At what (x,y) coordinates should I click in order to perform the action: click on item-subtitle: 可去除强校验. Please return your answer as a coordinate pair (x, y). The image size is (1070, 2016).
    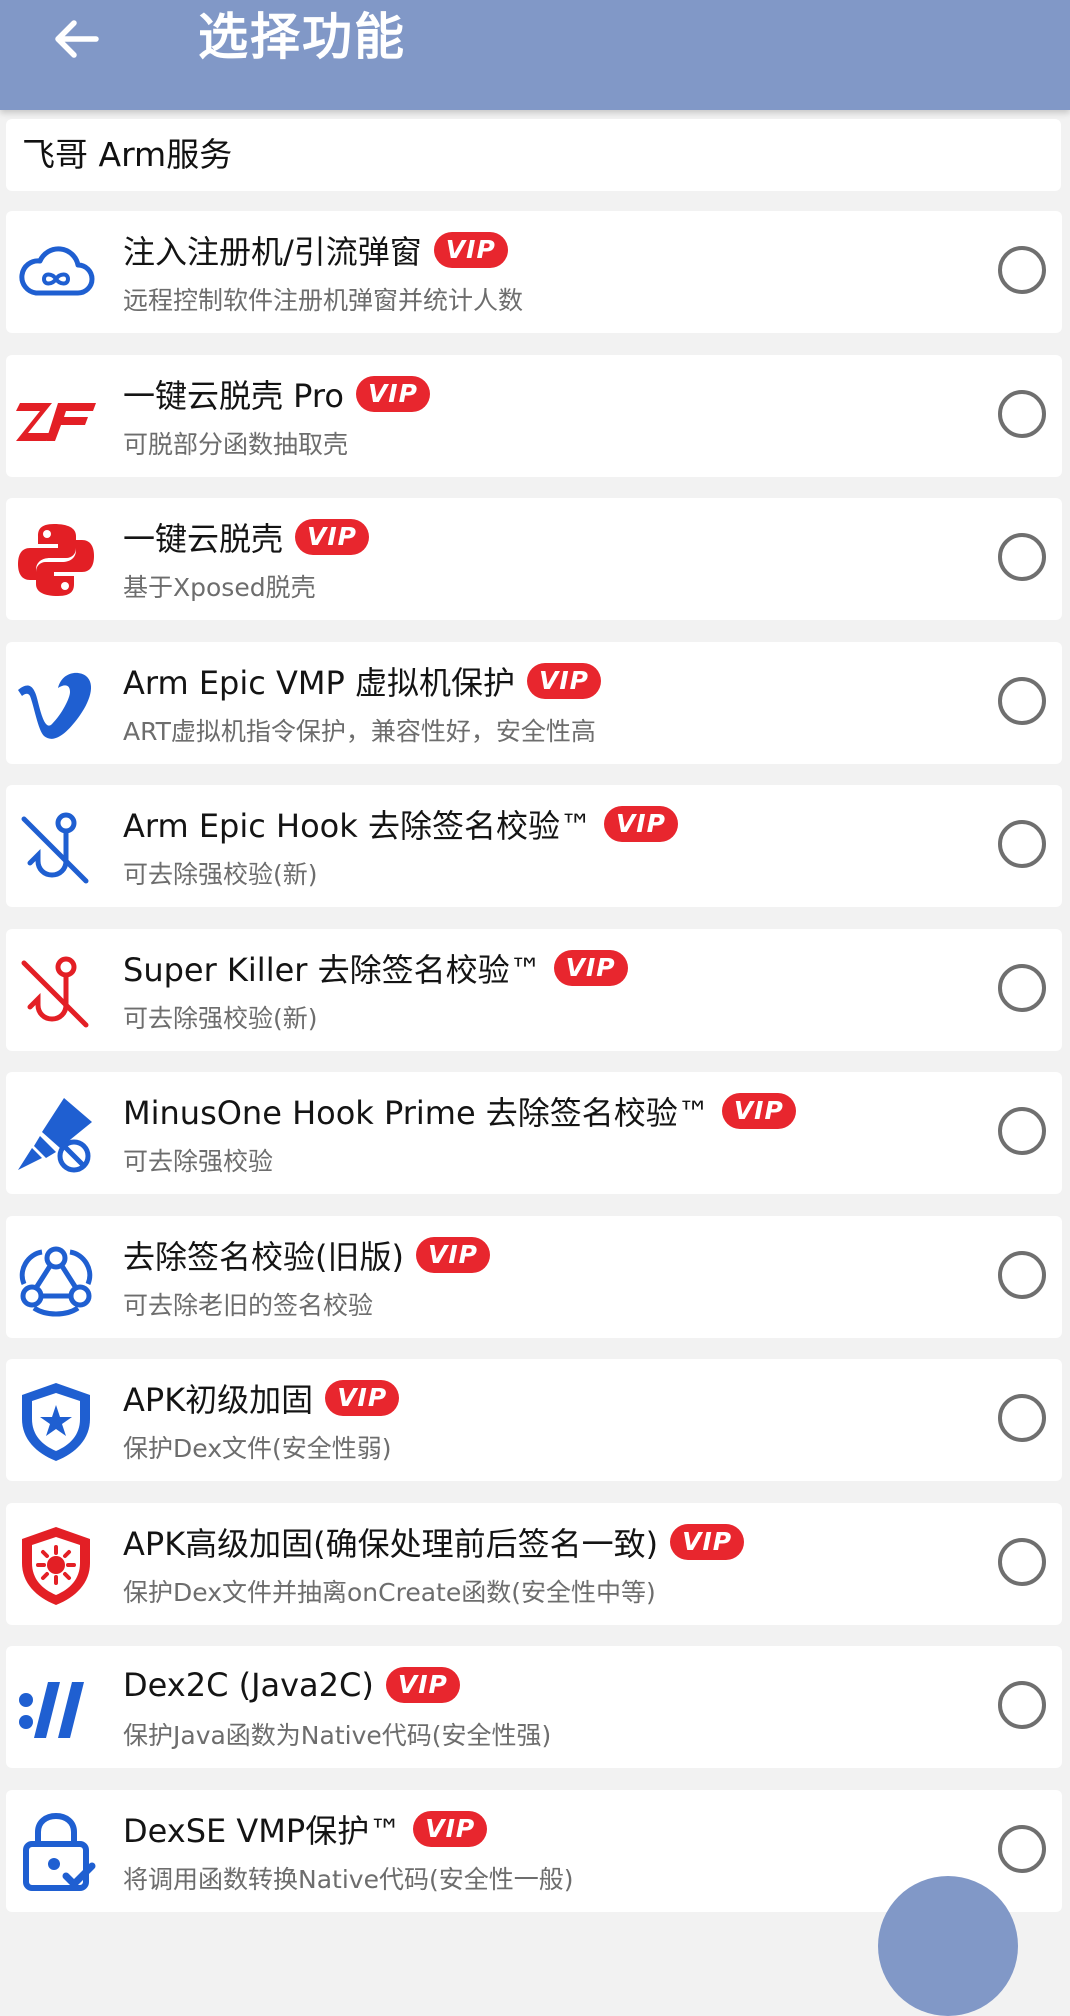
    Looking at the image, I should click on (198, 1161).